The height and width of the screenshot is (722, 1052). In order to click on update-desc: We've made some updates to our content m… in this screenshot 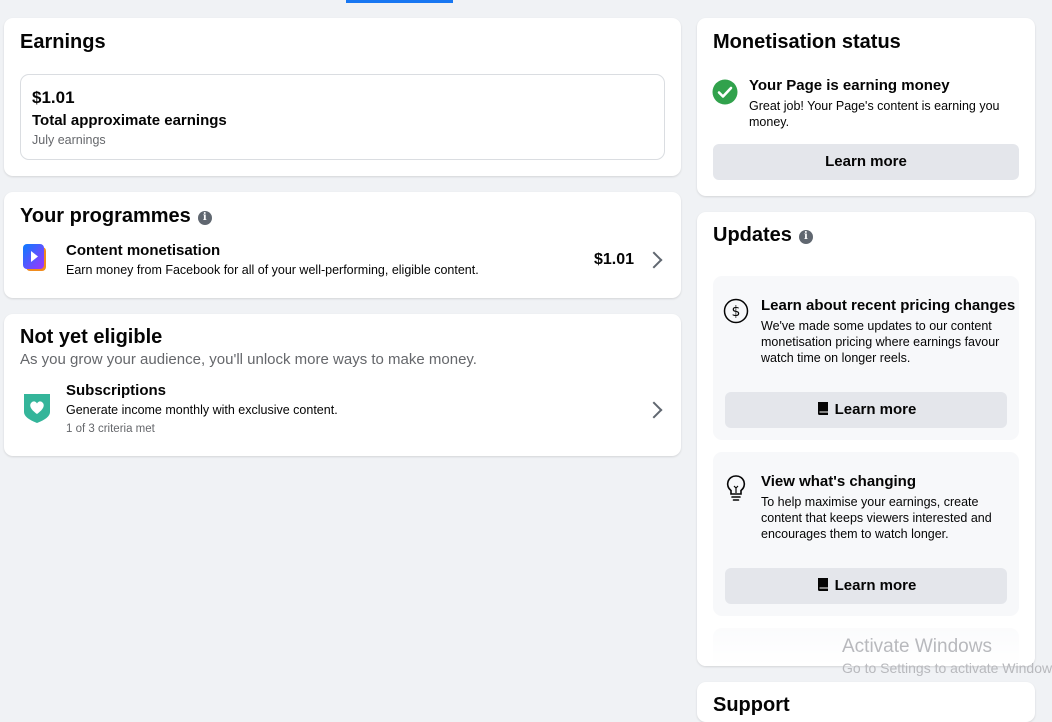, I will do `click(880, 342)`.